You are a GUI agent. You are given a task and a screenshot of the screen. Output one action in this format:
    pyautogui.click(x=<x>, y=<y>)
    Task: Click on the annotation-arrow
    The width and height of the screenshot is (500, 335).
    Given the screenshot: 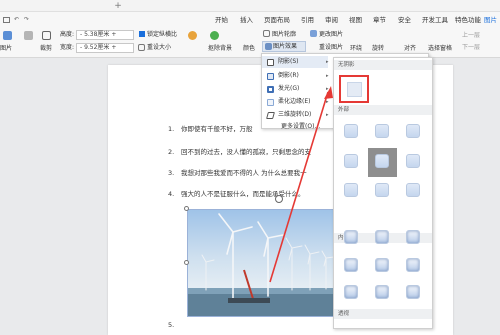 What is the action you would take?
    pyautogui.click(x=301, y=184)
    